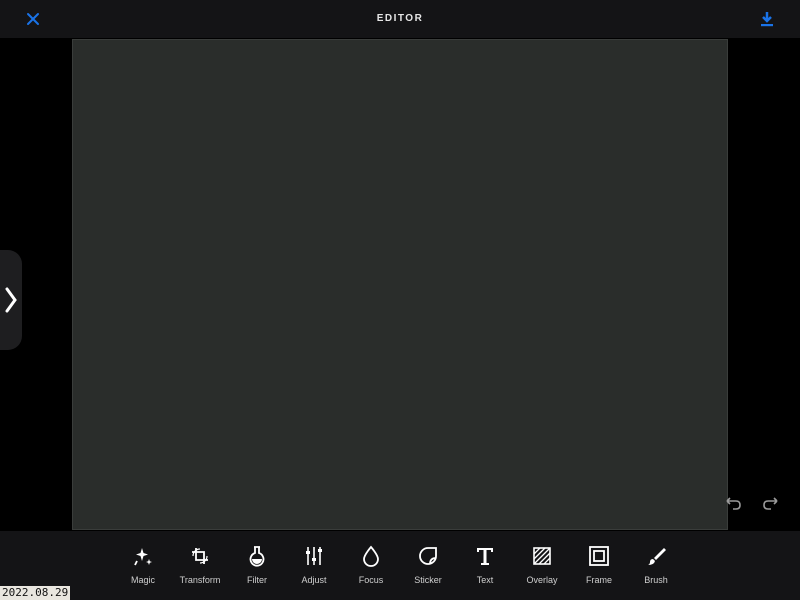  I want to click on side-panel-toggle, so click(11, 300).